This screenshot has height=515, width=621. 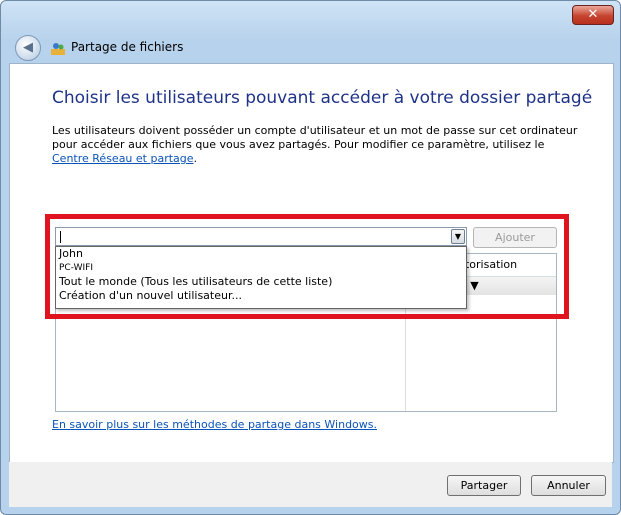 What do you see at coordinates (60, 237) in the screenshot?
I see `text-caret` at bounding box center [60, 237].